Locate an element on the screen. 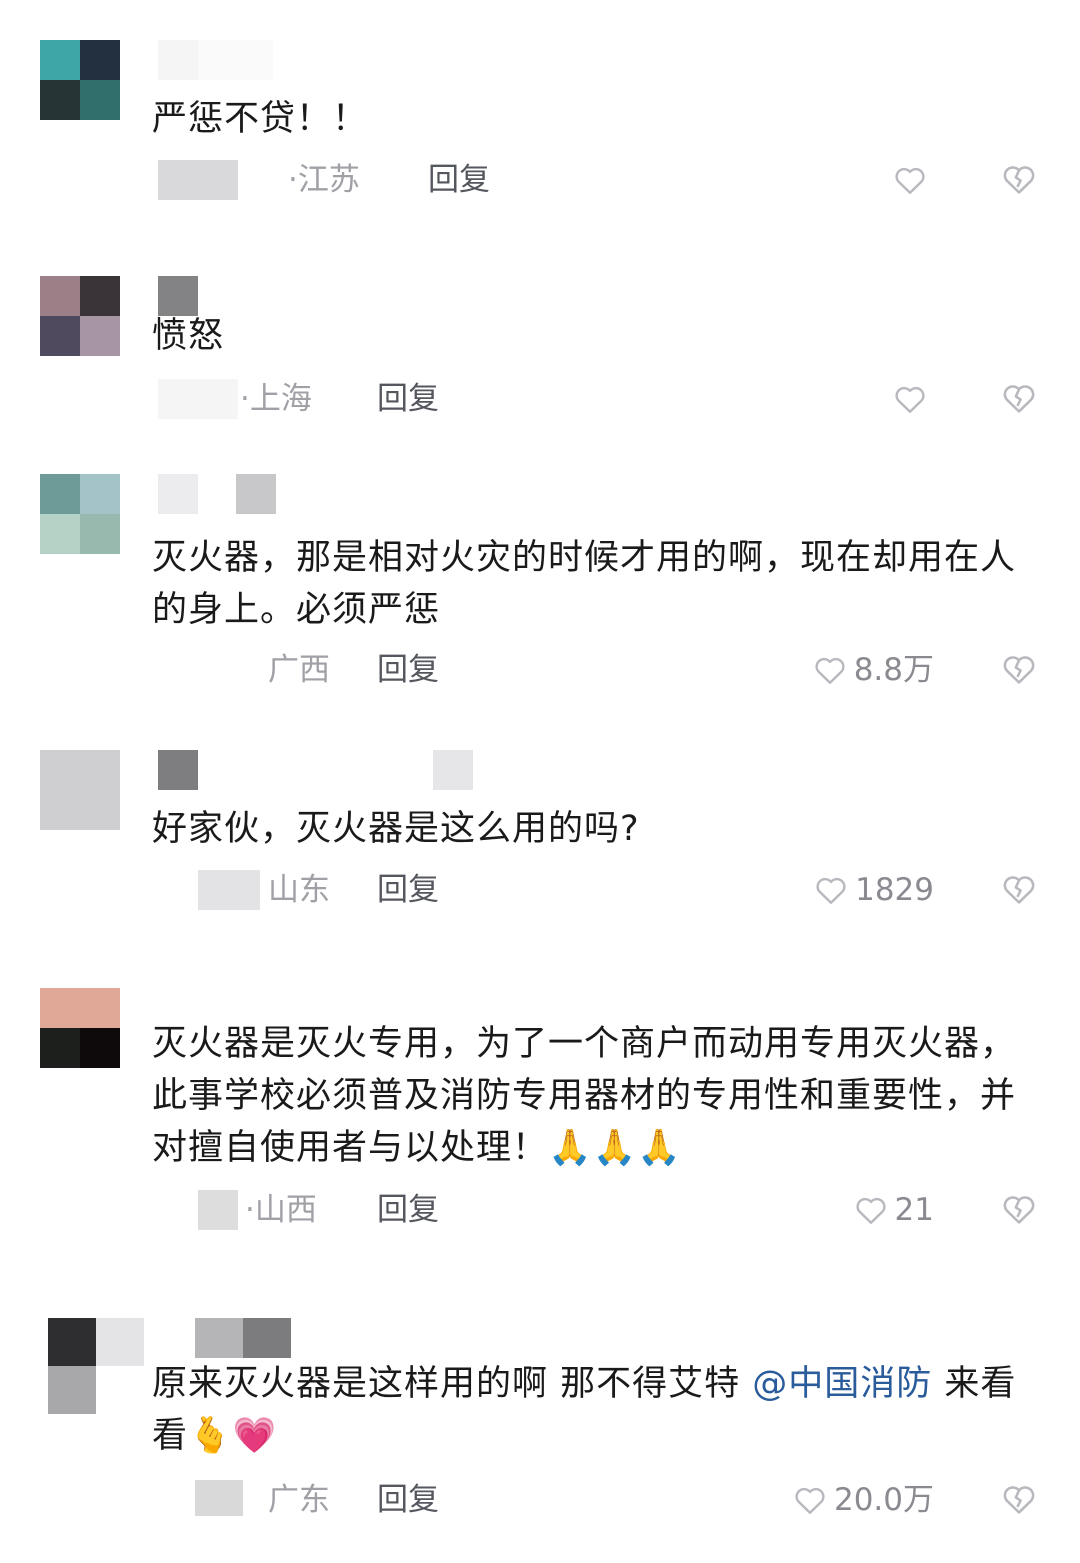 The height and width of the screenshot is (1563, 1080). location-label: ·山西 is located at coordinates (281, 1210).